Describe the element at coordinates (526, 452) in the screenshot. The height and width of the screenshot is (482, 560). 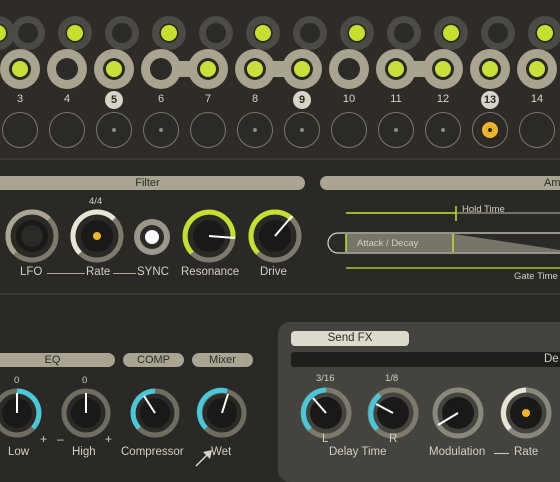
I see `rate-fx-label: Rate` at that location.